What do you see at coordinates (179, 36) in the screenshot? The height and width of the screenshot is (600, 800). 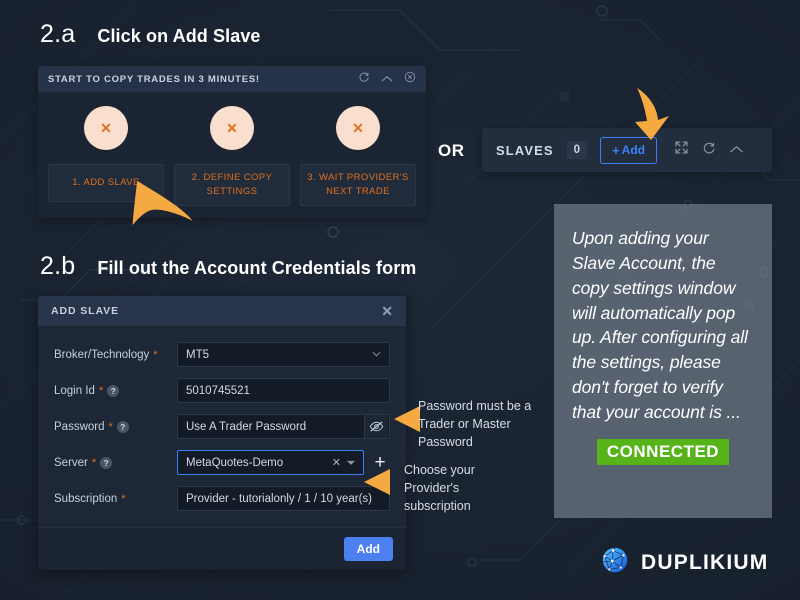 I see `step-a-title: Click on Add Slave` at bounding box center [179, 36].